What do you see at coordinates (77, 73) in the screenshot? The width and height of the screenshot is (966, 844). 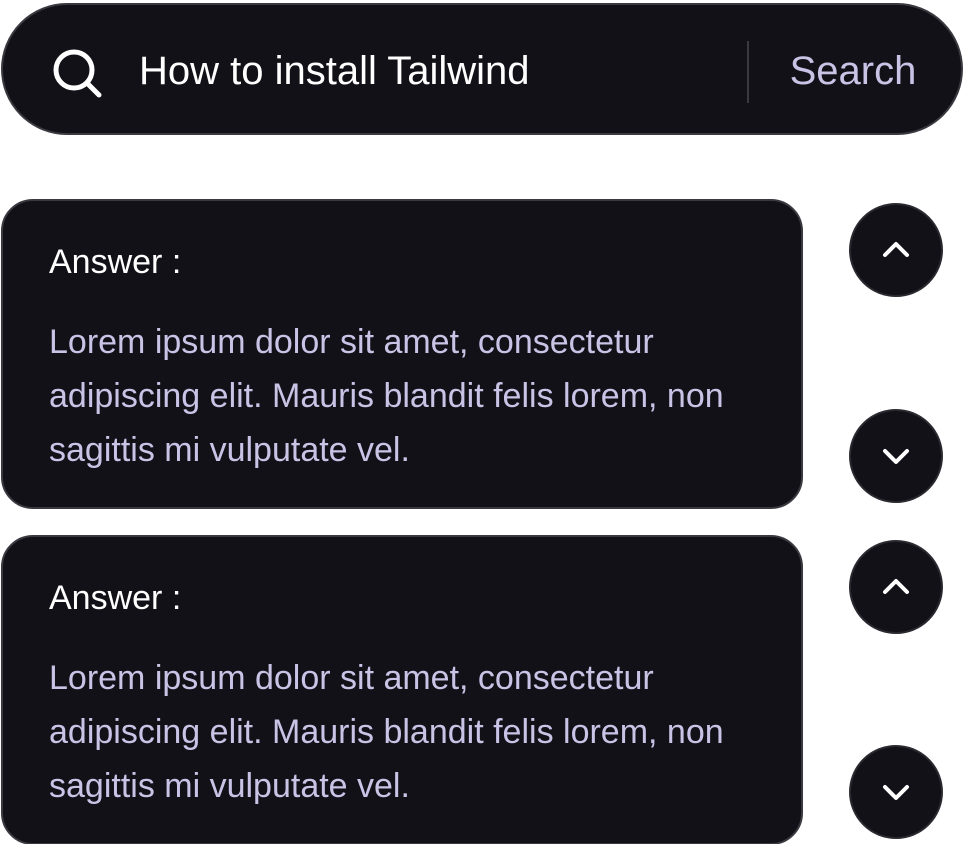 I see `search-icon` at bounding box center [77, 73].